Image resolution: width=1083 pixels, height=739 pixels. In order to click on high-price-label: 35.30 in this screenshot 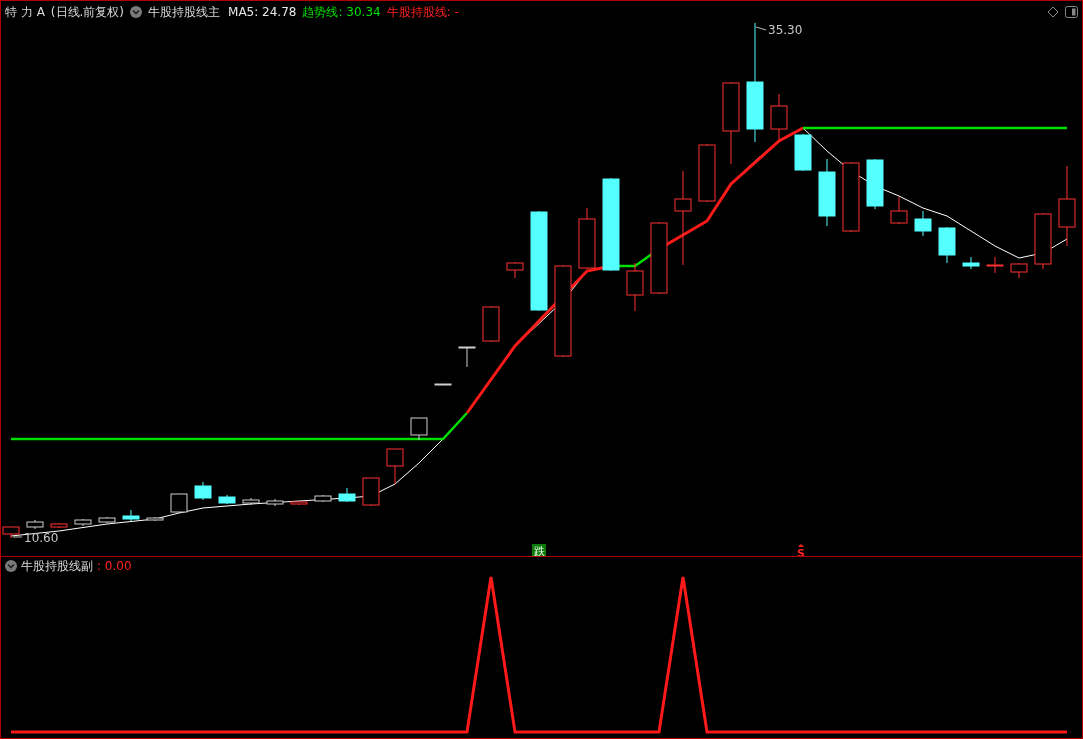, I will do `click(785, 30)`.